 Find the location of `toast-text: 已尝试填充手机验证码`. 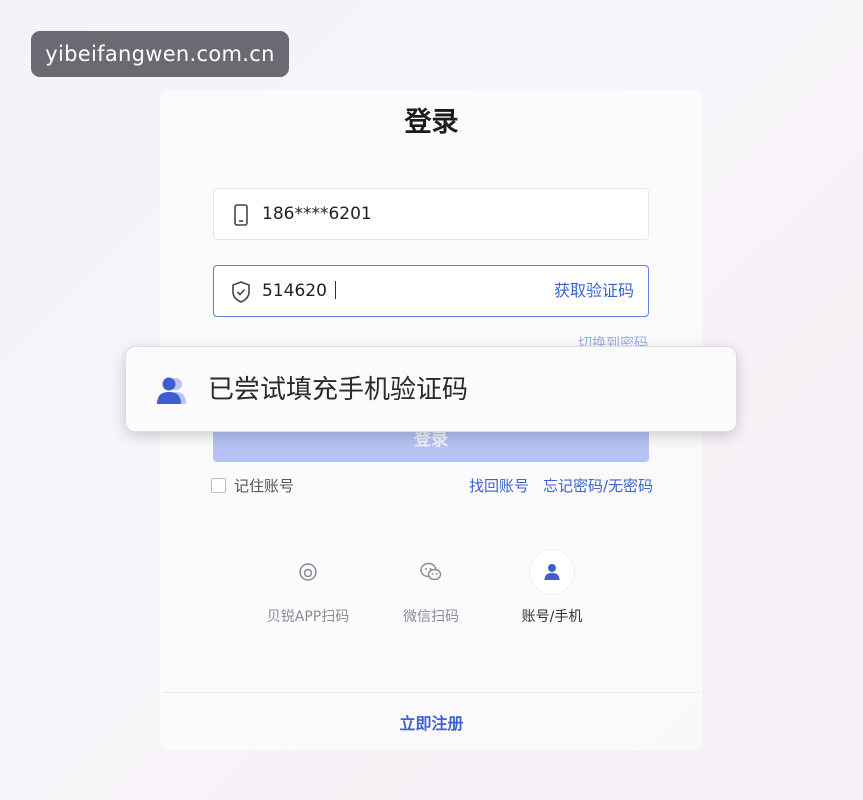

toast-text: 已尝试填充手机验证码 is located at coordinates (338, 390).